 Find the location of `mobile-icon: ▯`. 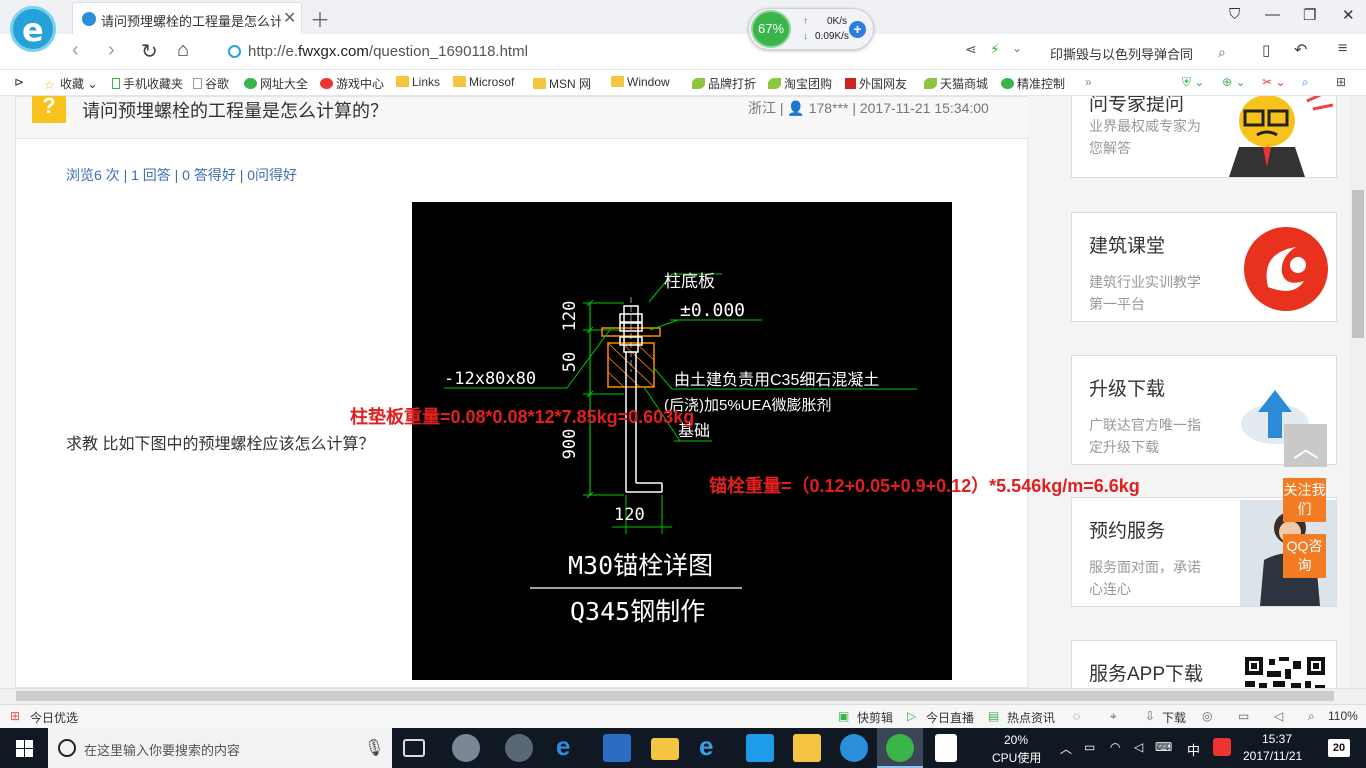

mobile-icon: ▯ is located at coordinates (1266, 50).